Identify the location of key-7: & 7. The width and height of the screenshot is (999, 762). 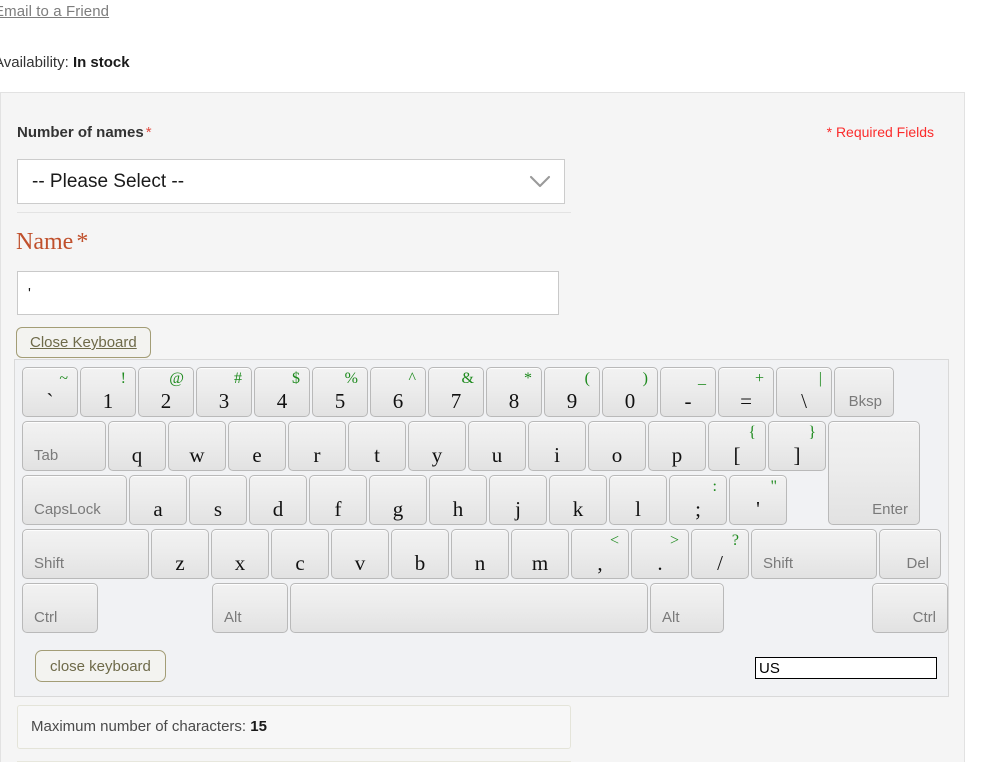
(456, 392).